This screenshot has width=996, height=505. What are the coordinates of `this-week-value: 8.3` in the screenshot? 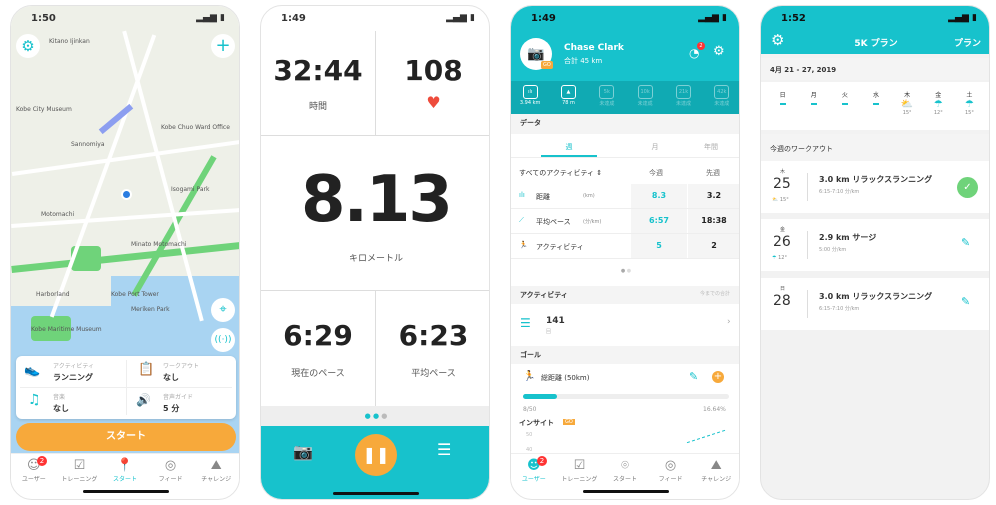 It's located at (659, 195).